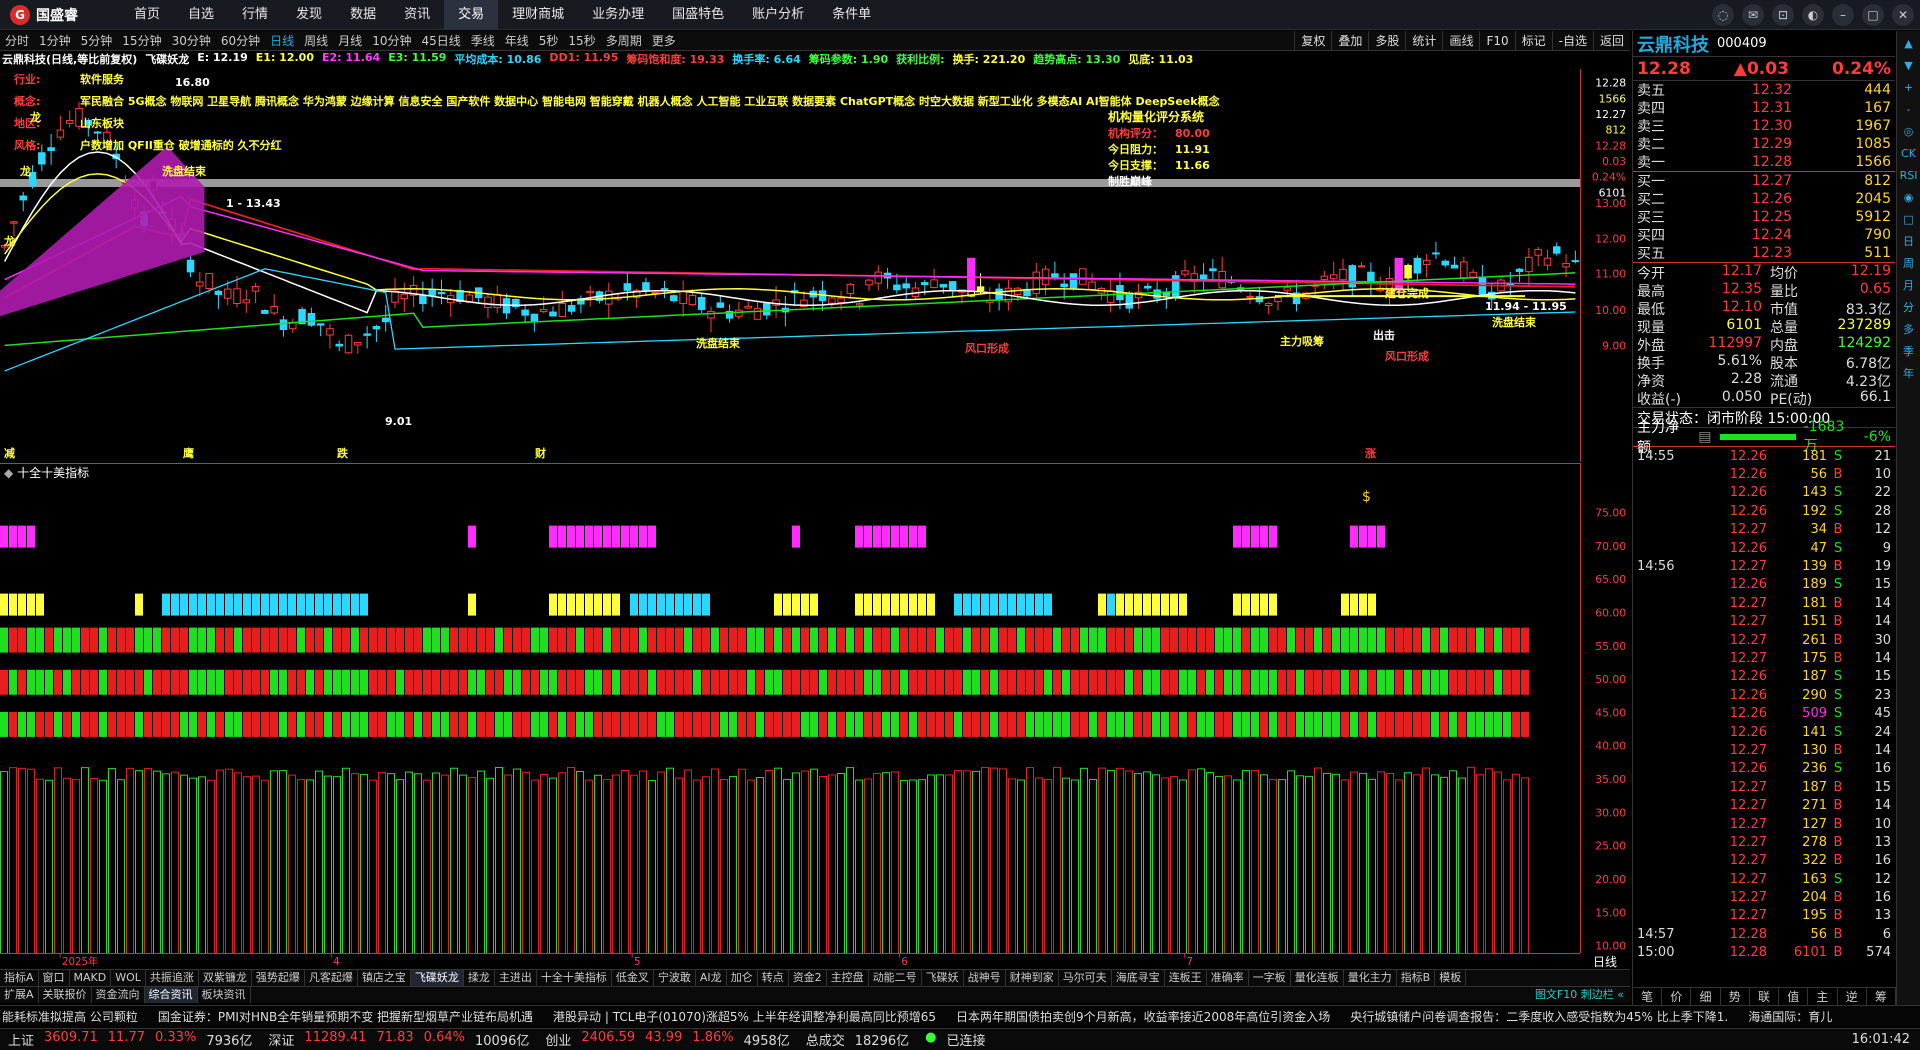 This screenshot has width=1920, height=1050. I want to click on ask-row: 卖四 12.31 167, so click(1764, 108).